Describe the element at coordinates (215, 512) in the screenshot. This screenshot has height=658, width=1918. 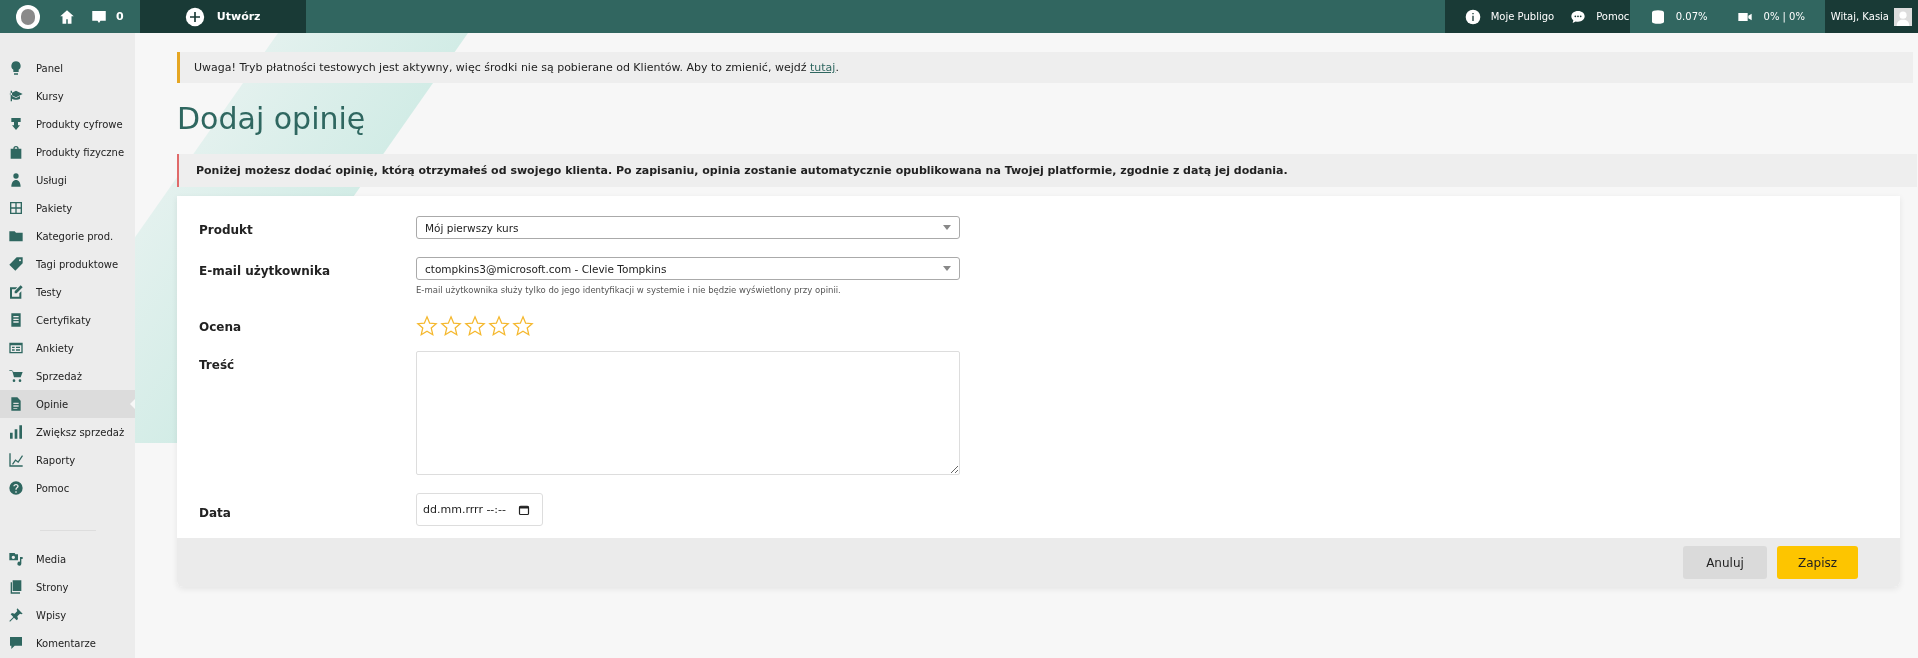
I see `field-label: Data` at that location.